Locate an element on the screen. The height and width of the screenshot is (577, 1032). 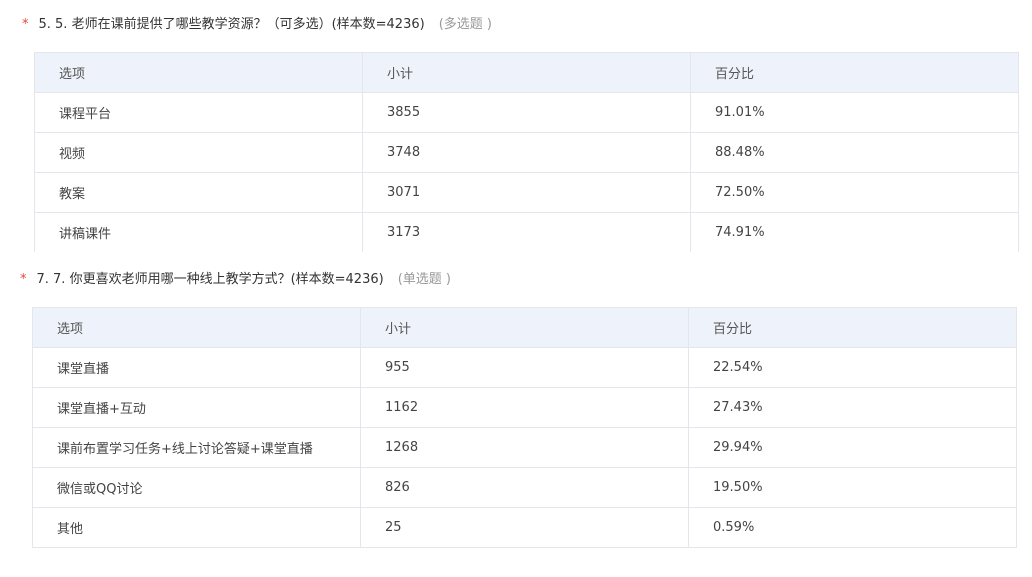
table-row: 其他 25 0.59% is located at coordinates (524, 527).